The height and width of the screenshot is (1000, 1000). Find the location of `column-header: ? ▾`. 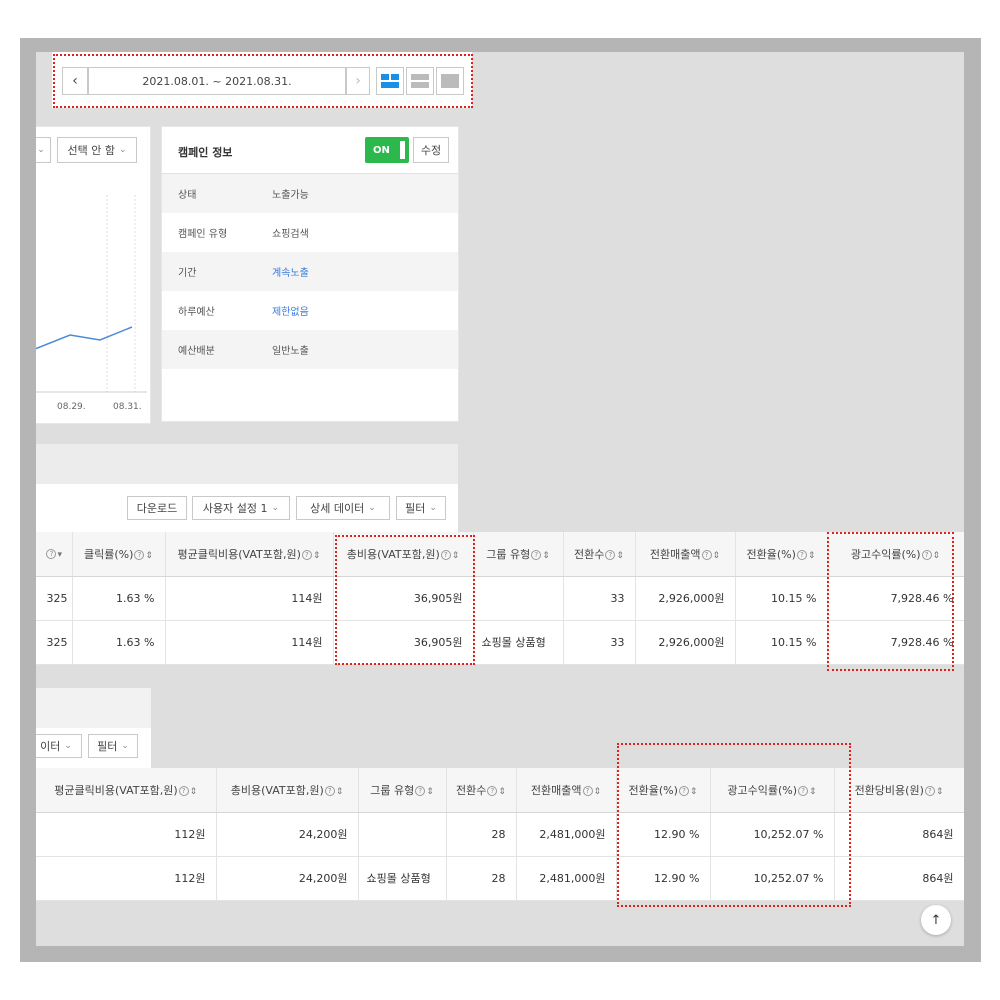

column-header: ? ▾ is located at coordinates (54, 554).